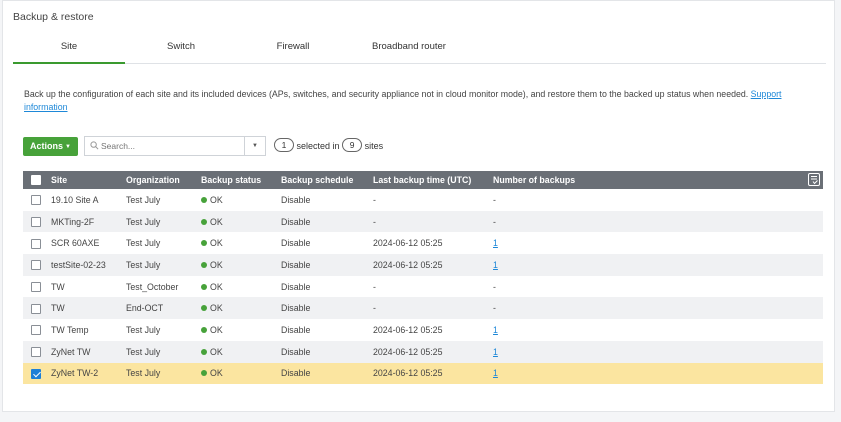 Image resolution: width=841 pixels, height=422 pixels. Describe the element at coordinates (71, 351) in the screenshot. I see `site-cell: ZyNet TW` at that location.